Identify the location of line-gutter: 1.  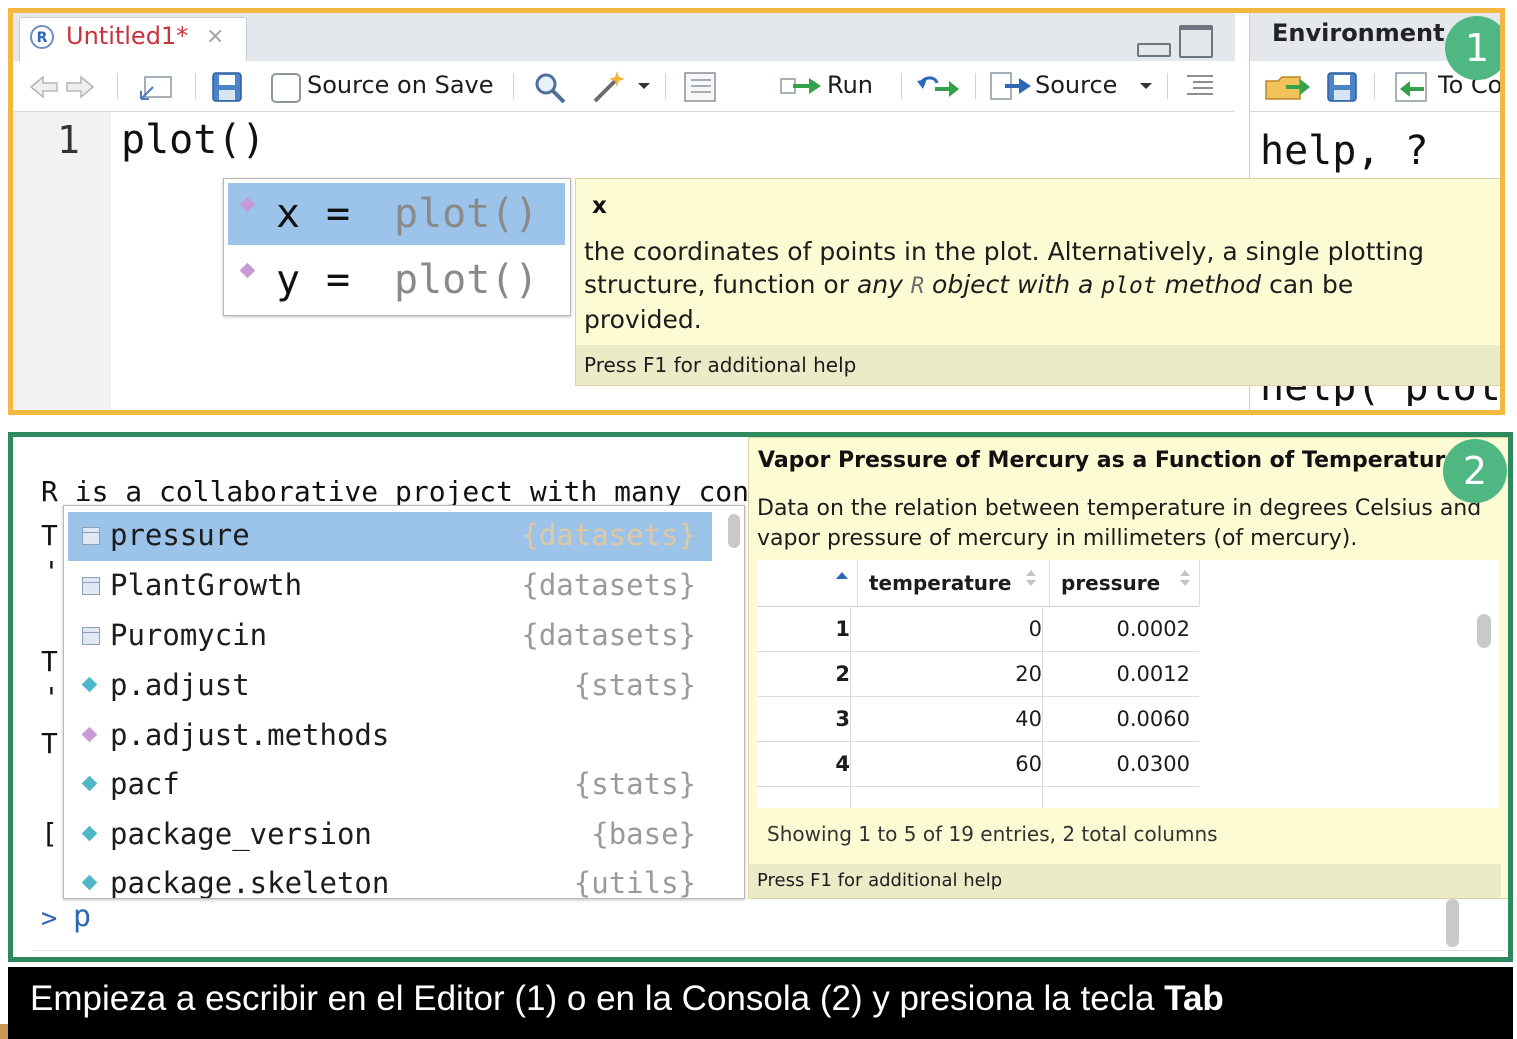
(62, 261).